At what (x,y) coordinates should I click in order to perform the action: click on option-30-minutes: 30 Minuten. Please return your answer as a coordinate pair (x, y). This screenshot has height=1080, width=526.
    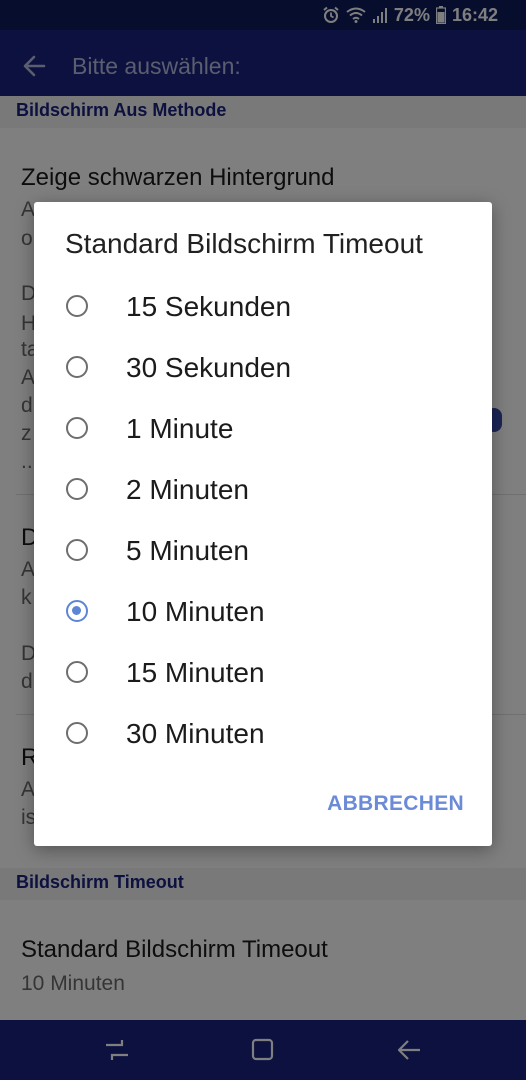
    Looking at the image, I should click on (263, 735).